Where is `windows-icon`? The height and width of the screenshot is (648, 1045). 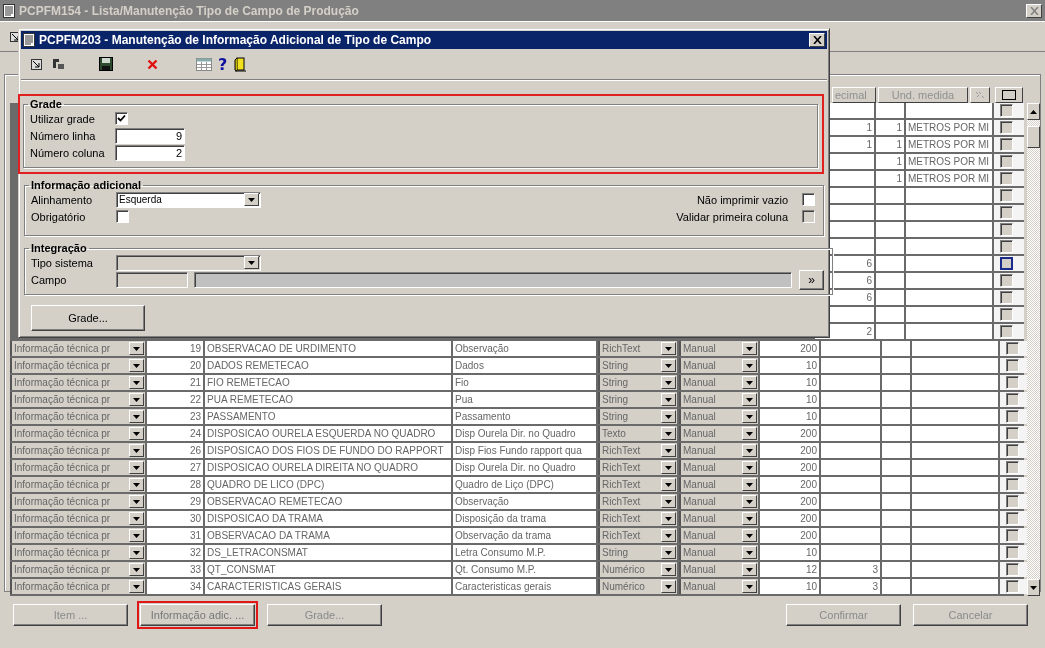 windows-icon is located at coordinates (58, 64).